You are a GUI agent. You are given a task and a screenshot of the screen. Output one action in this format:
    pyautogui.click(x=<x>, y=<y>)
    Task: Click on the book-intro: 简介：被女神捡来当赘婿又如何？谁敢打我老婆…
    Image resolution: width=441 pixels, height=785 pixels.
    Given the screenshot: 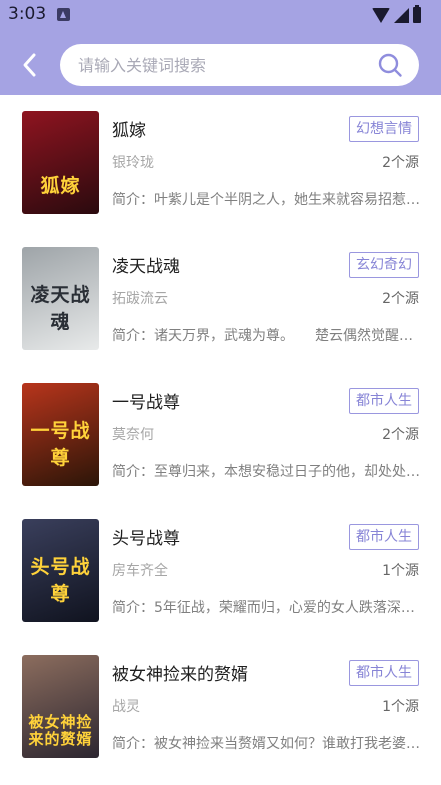 What is the action you would take?
    pyautogui.click(x=266, y=744)
    